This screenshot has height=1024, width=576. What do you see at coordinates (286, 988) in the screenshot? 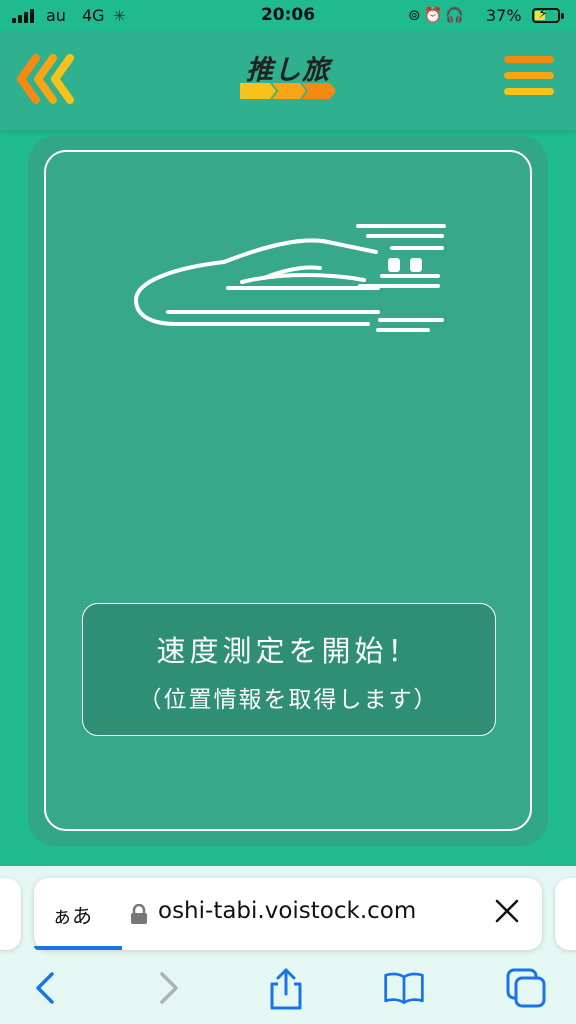
I see `share-icon` at bounding box center [286, 988].